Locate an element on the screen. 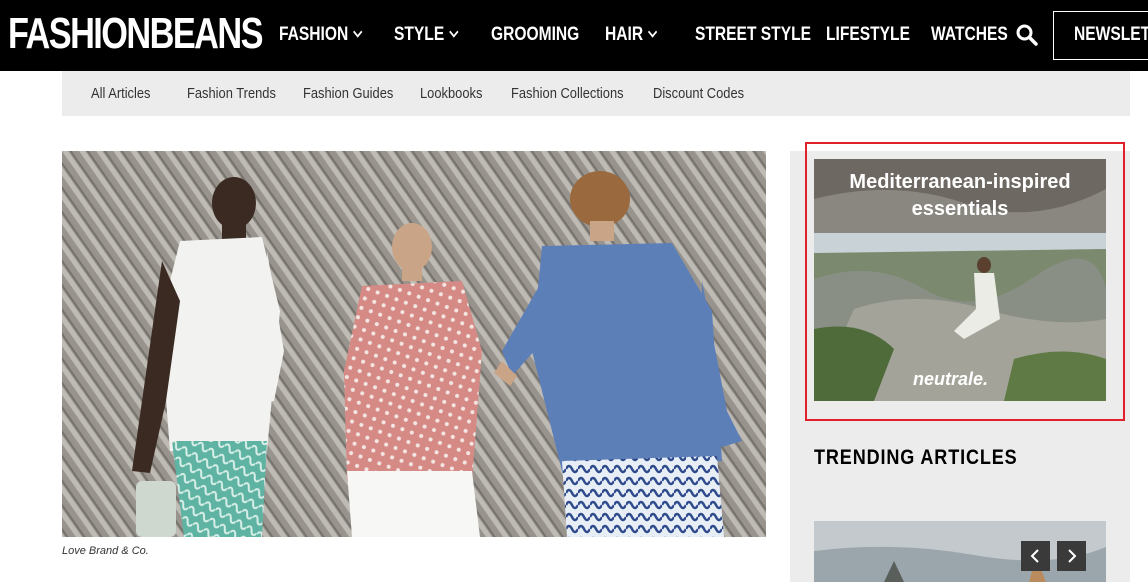 The image size is (1148, 582). search-icon is located at coordinates (1027, 35).